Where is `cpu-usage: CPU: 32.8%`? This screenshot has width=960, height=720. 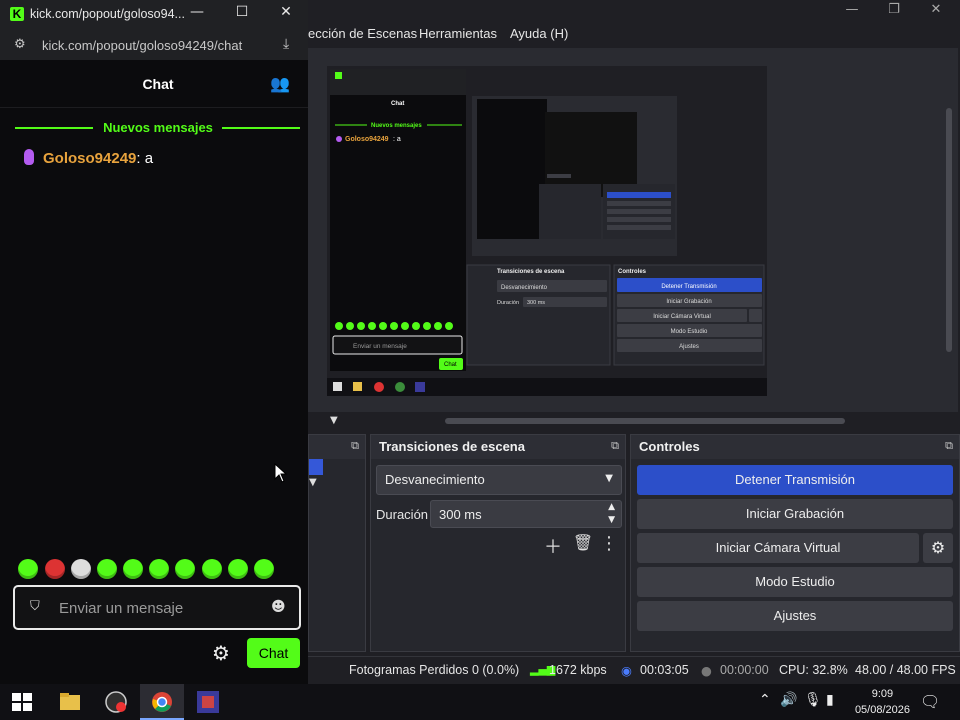
cpu-usage: CPU: 32.8% is located at coordinates (813, 670).